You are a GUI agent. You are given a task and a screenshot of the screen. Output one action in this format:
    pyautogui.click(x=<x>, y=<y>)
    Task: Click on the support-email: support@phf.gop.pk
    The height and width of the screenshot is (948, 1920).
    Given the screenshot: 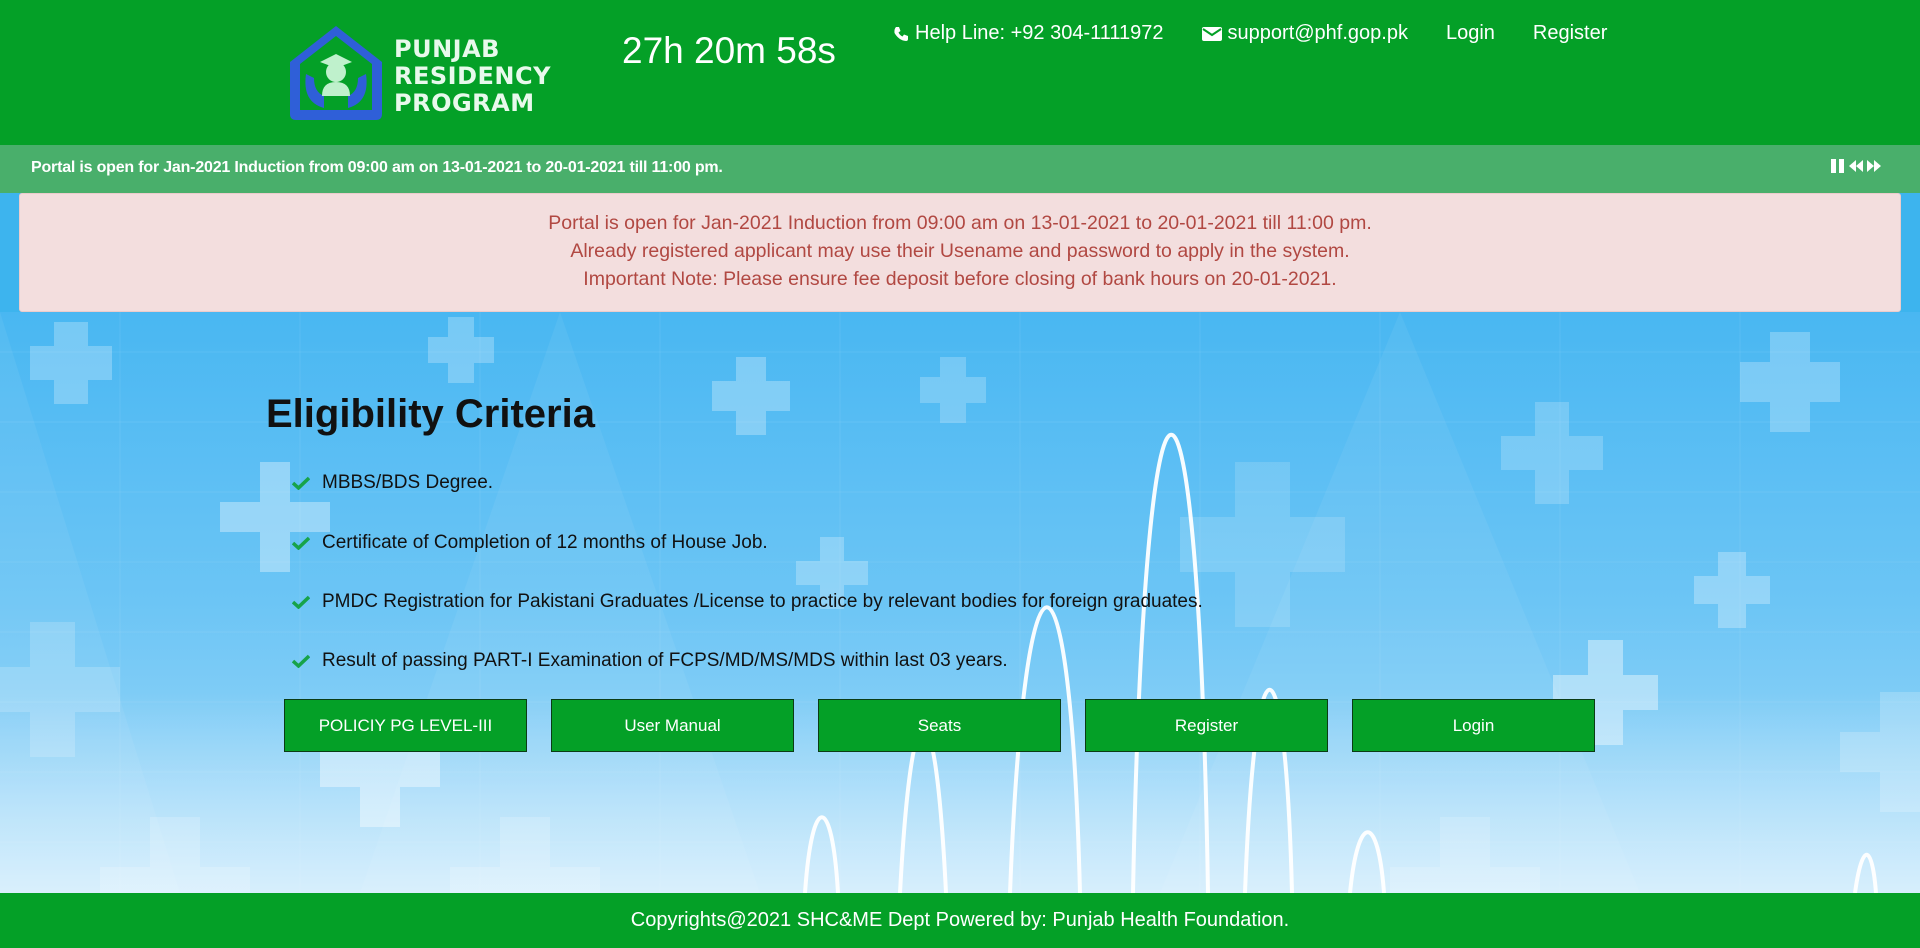 What is the action you would take?
    pyautogui.click(x=1304, y=33)
    